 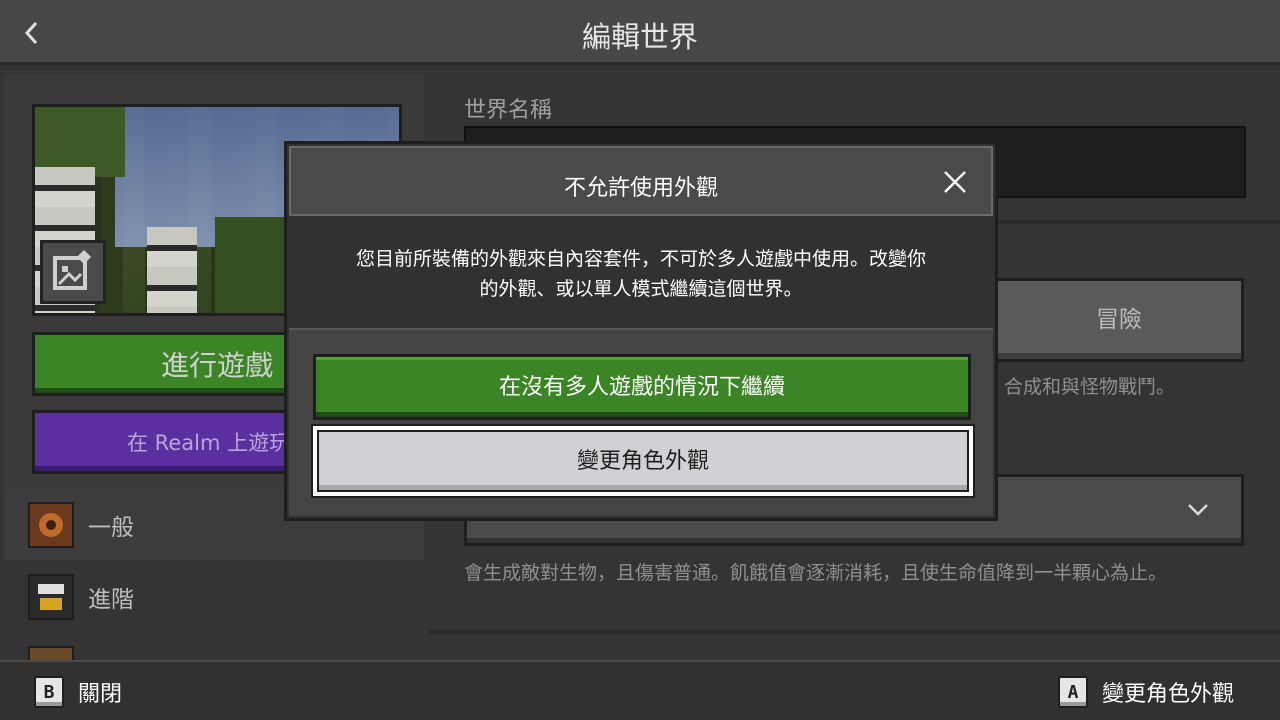 What do you see at coordinates (955, 182) in the screenshot?
I see `close-icon` at bounding box center [955, 182].